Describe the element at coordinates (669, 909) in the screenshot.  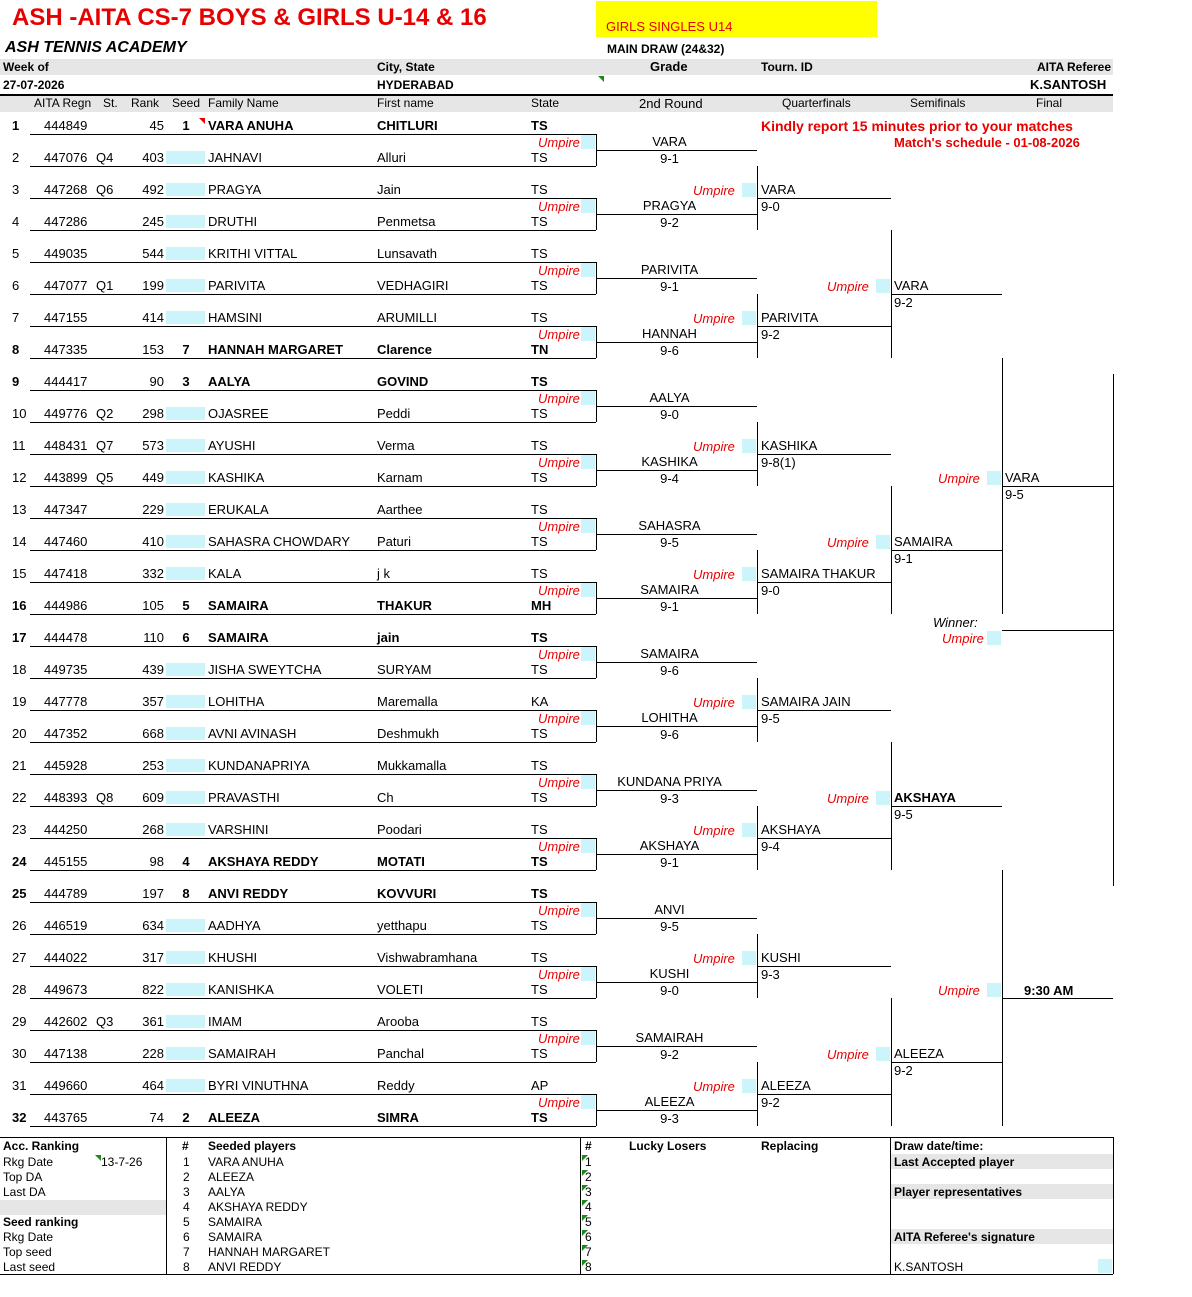
I see `match-winner: ANVI` at that location.